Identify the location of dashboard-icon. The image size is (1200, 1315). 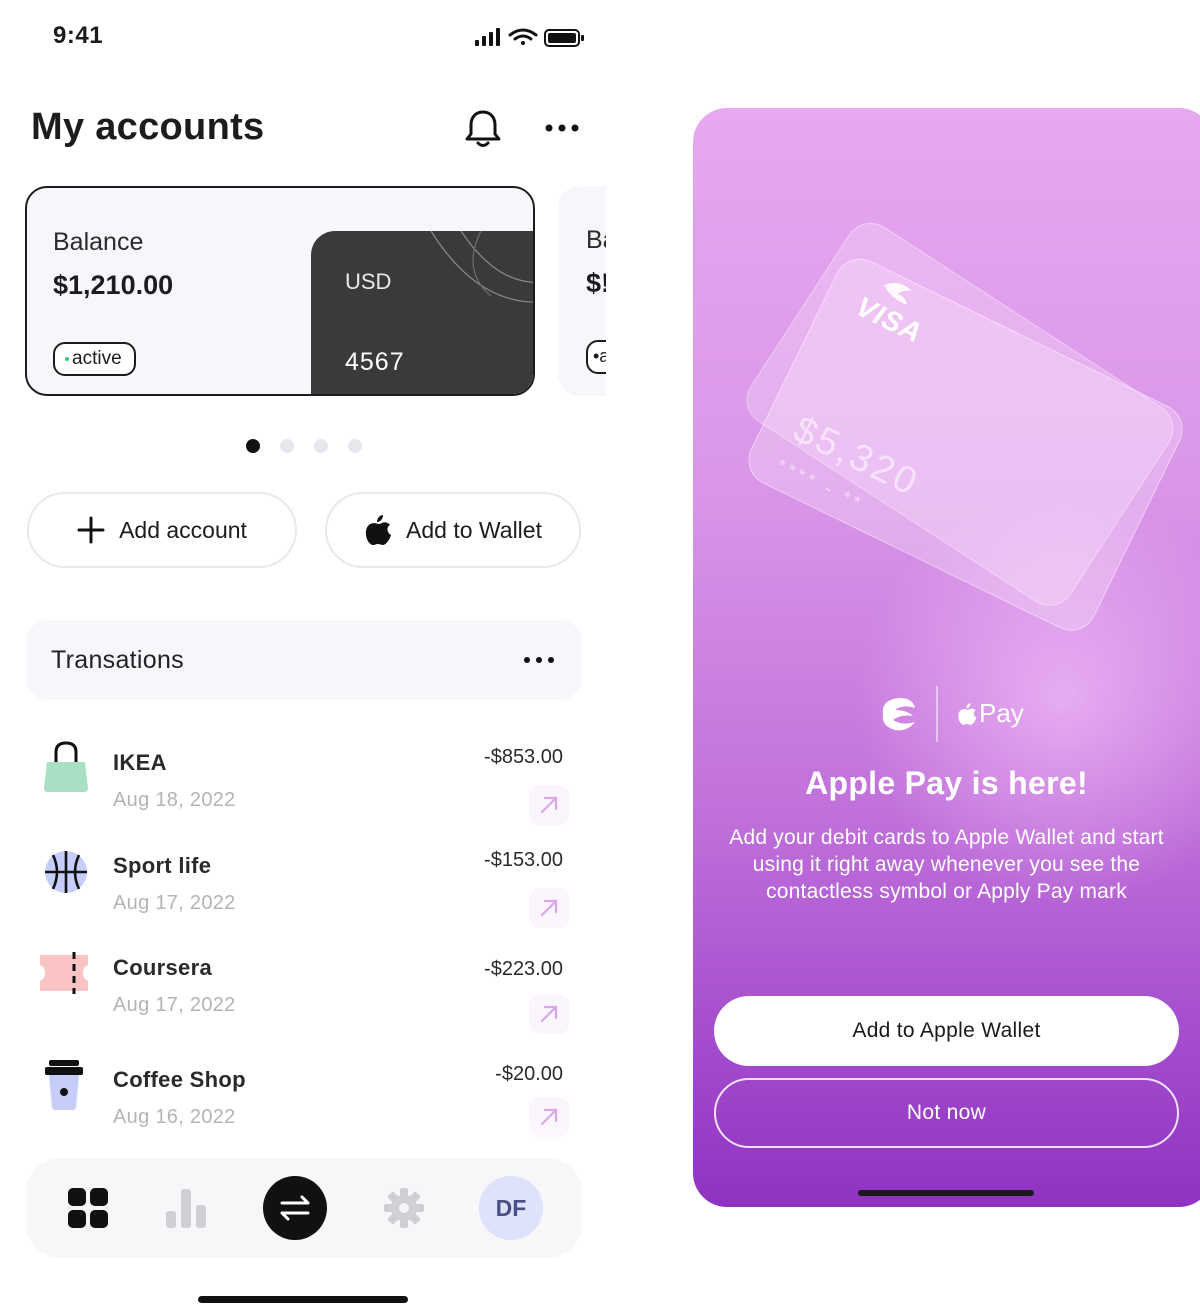
(88, 1208).